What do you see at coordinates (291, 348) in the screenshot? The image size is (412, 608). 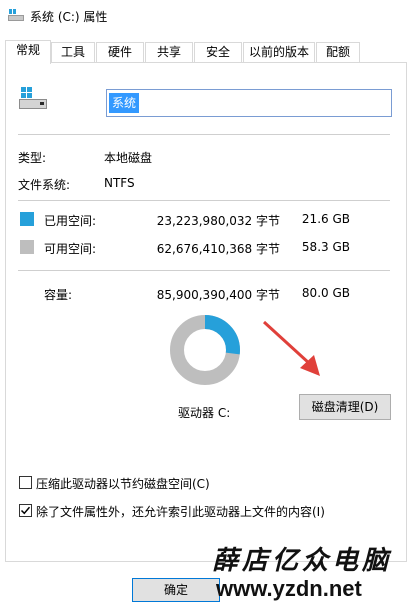 I see `annotation-arrow-icon` at bounding box center [291, 348].